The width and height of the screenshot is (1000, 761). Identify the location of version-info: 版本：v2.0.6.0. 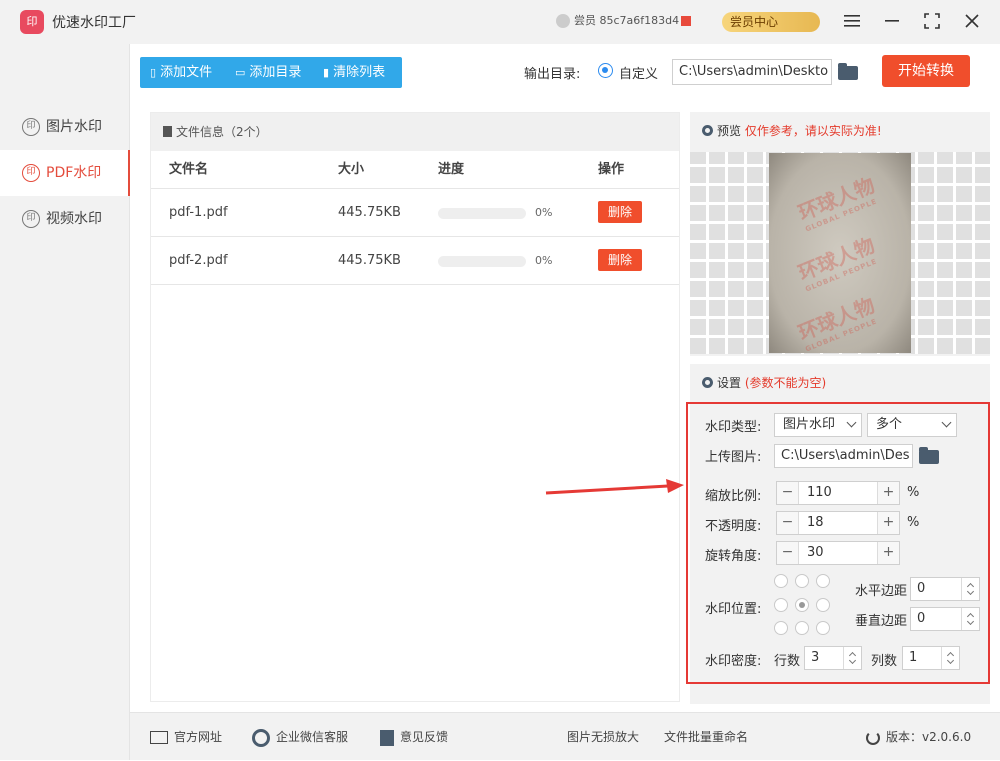
(918, 737).